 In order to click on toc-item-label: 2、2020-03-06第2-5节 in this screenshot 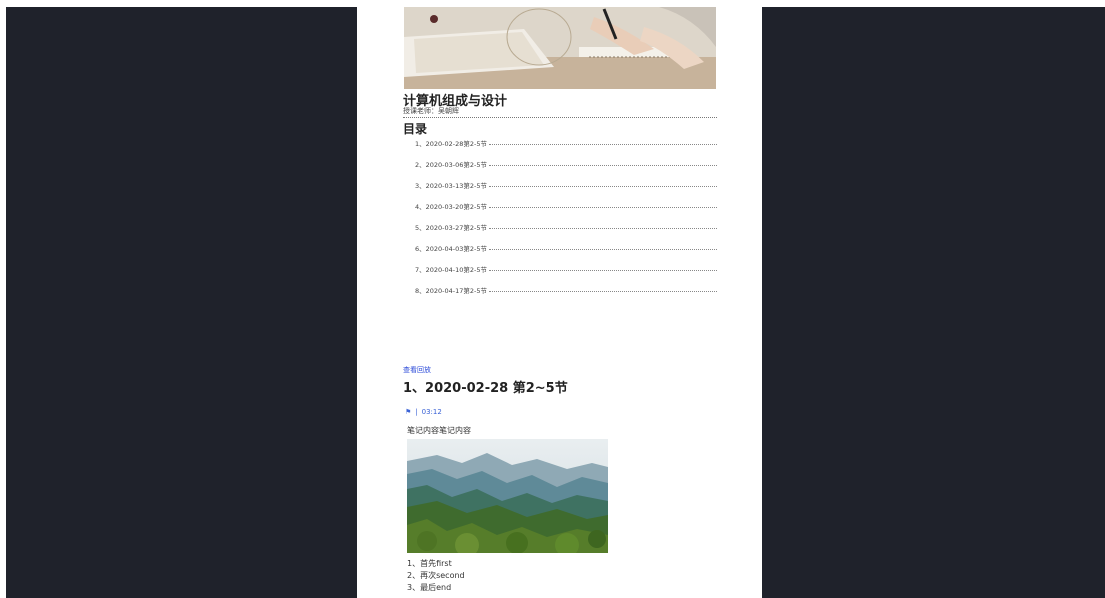, I will do `click(451, 165)`.